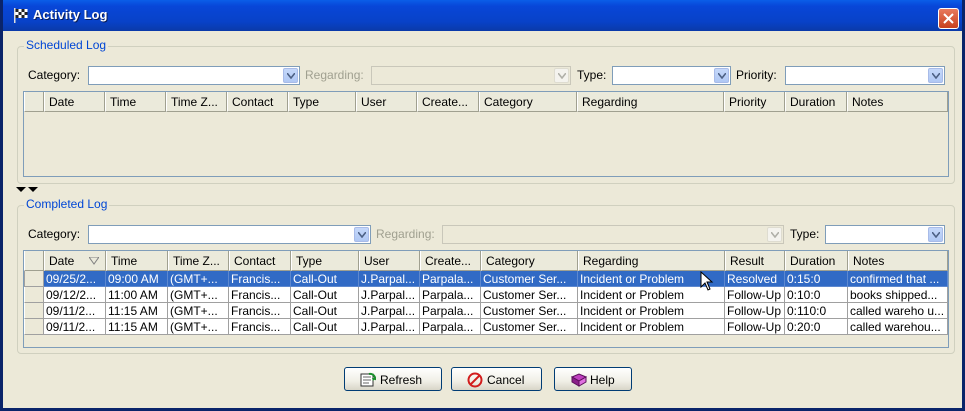 The height and width of the screenshot is (411, 965). What do you see at coordinates (496, 379) in the screenshot?
I see `cancel-button: Cancel` at bounding box center [496, 379].